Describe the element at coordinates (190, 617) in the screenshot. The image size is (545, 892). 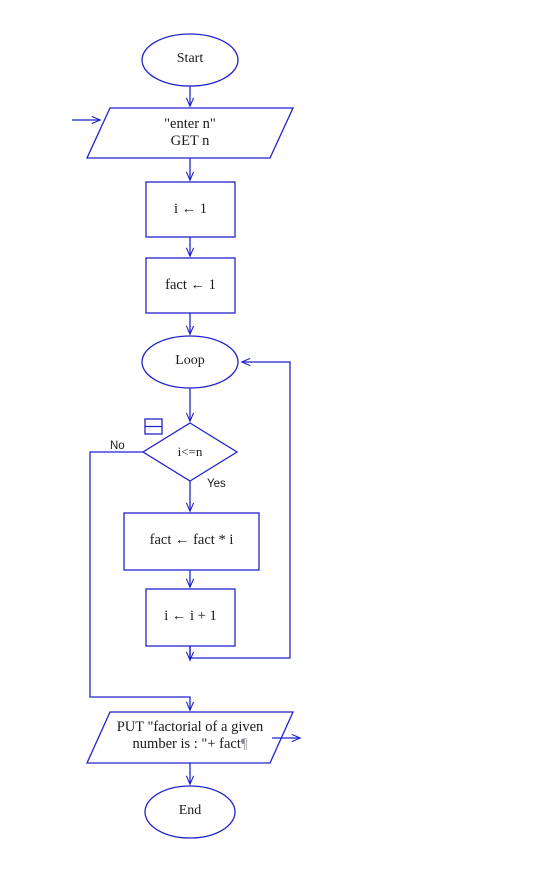
I see `increment-node-shape` at that location.